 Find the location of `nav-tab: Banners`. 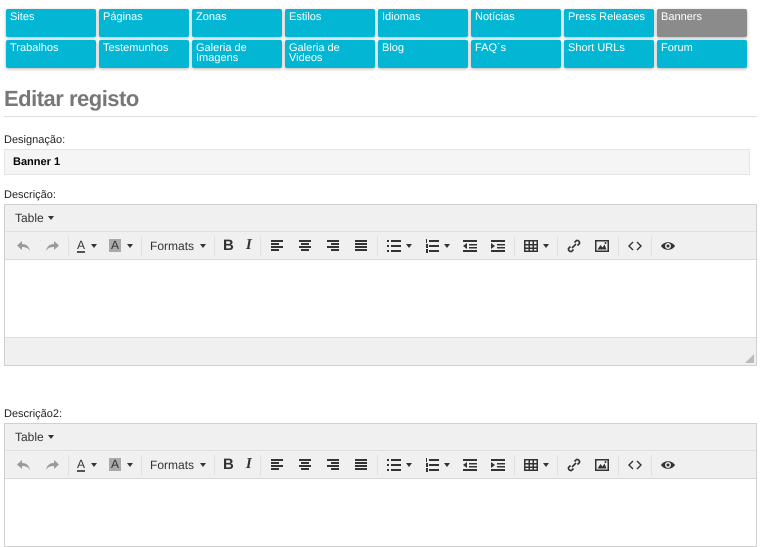

nav-tab: Banners is located at coordinates (702, 23).